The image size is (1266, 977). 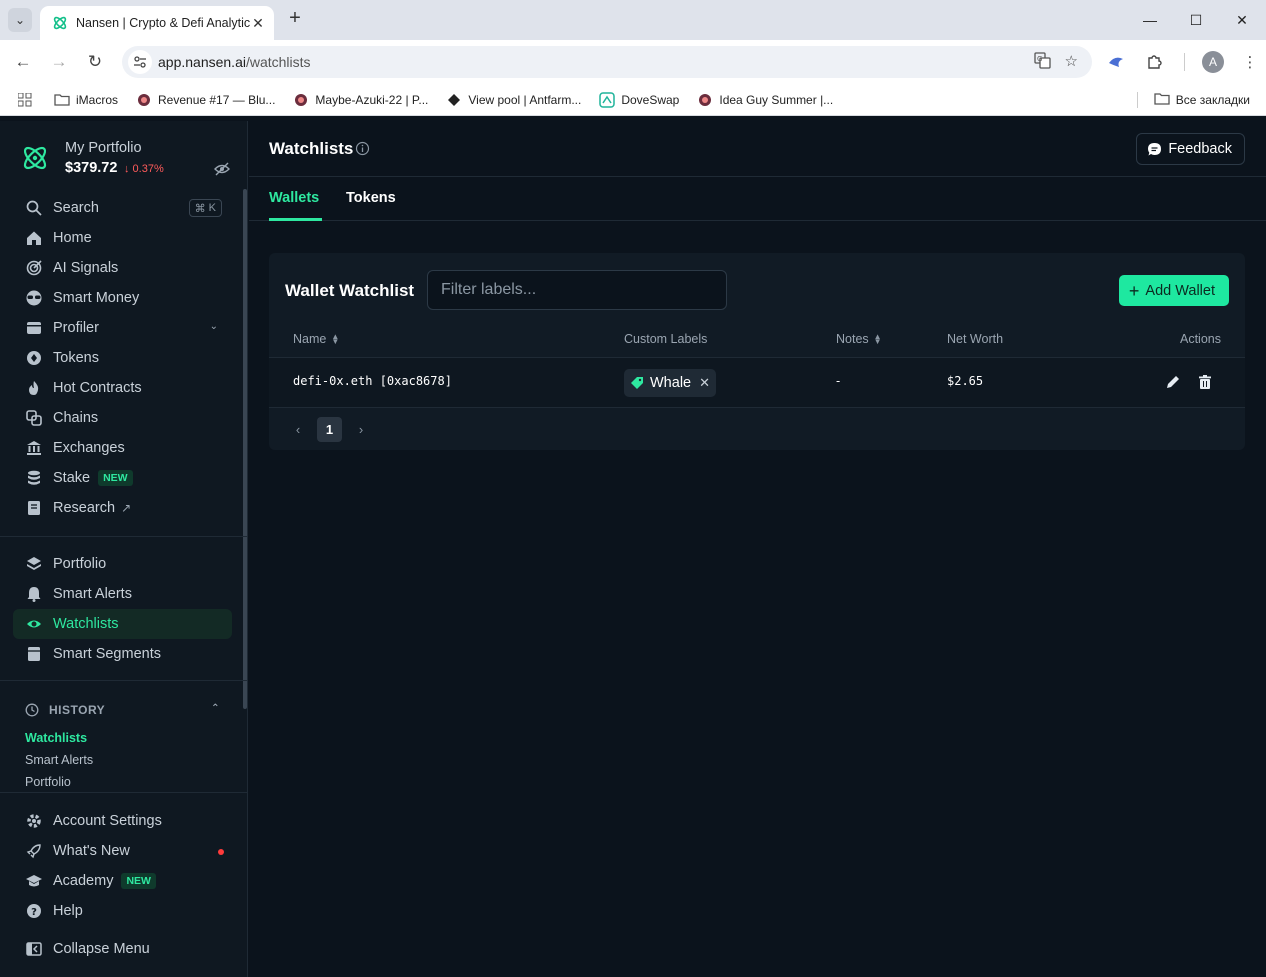 What do you see at coordinates (23, 62) in the screenshot?
I see `back-icon: ←` at bounding box center [23, 62].